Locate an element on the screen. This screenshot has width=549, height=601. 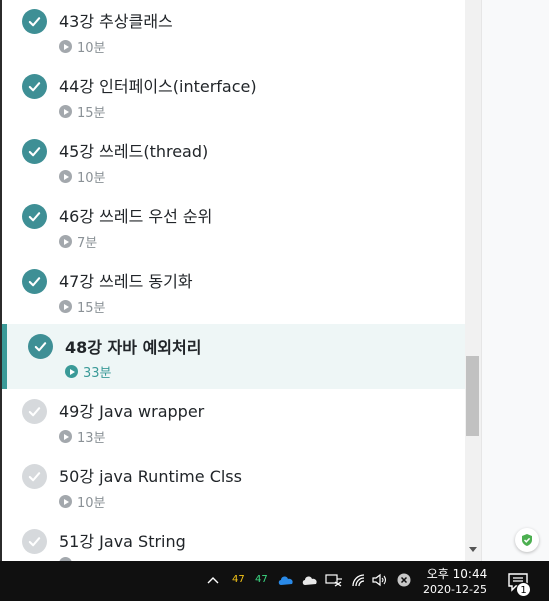
lesson-duration: 7분 is located at coordinates (78, 241).